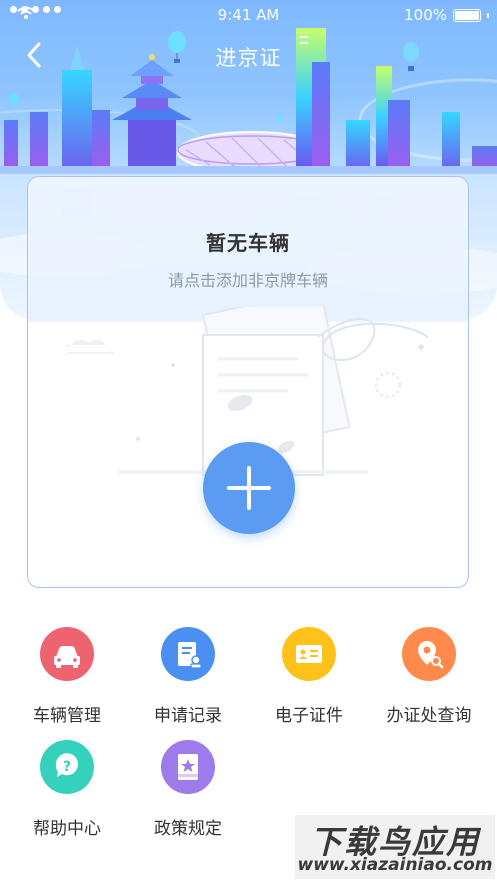  I want to click on vehicle-management-label: 车辆管理, so click(67, 716).